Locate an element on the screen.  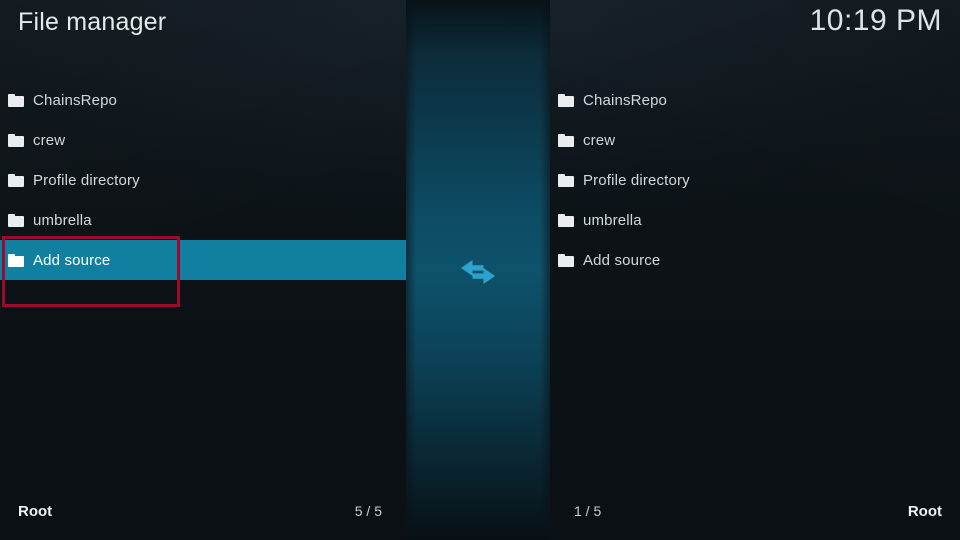
clock-label: 10:19 PM is located at coordinates (875, 20).